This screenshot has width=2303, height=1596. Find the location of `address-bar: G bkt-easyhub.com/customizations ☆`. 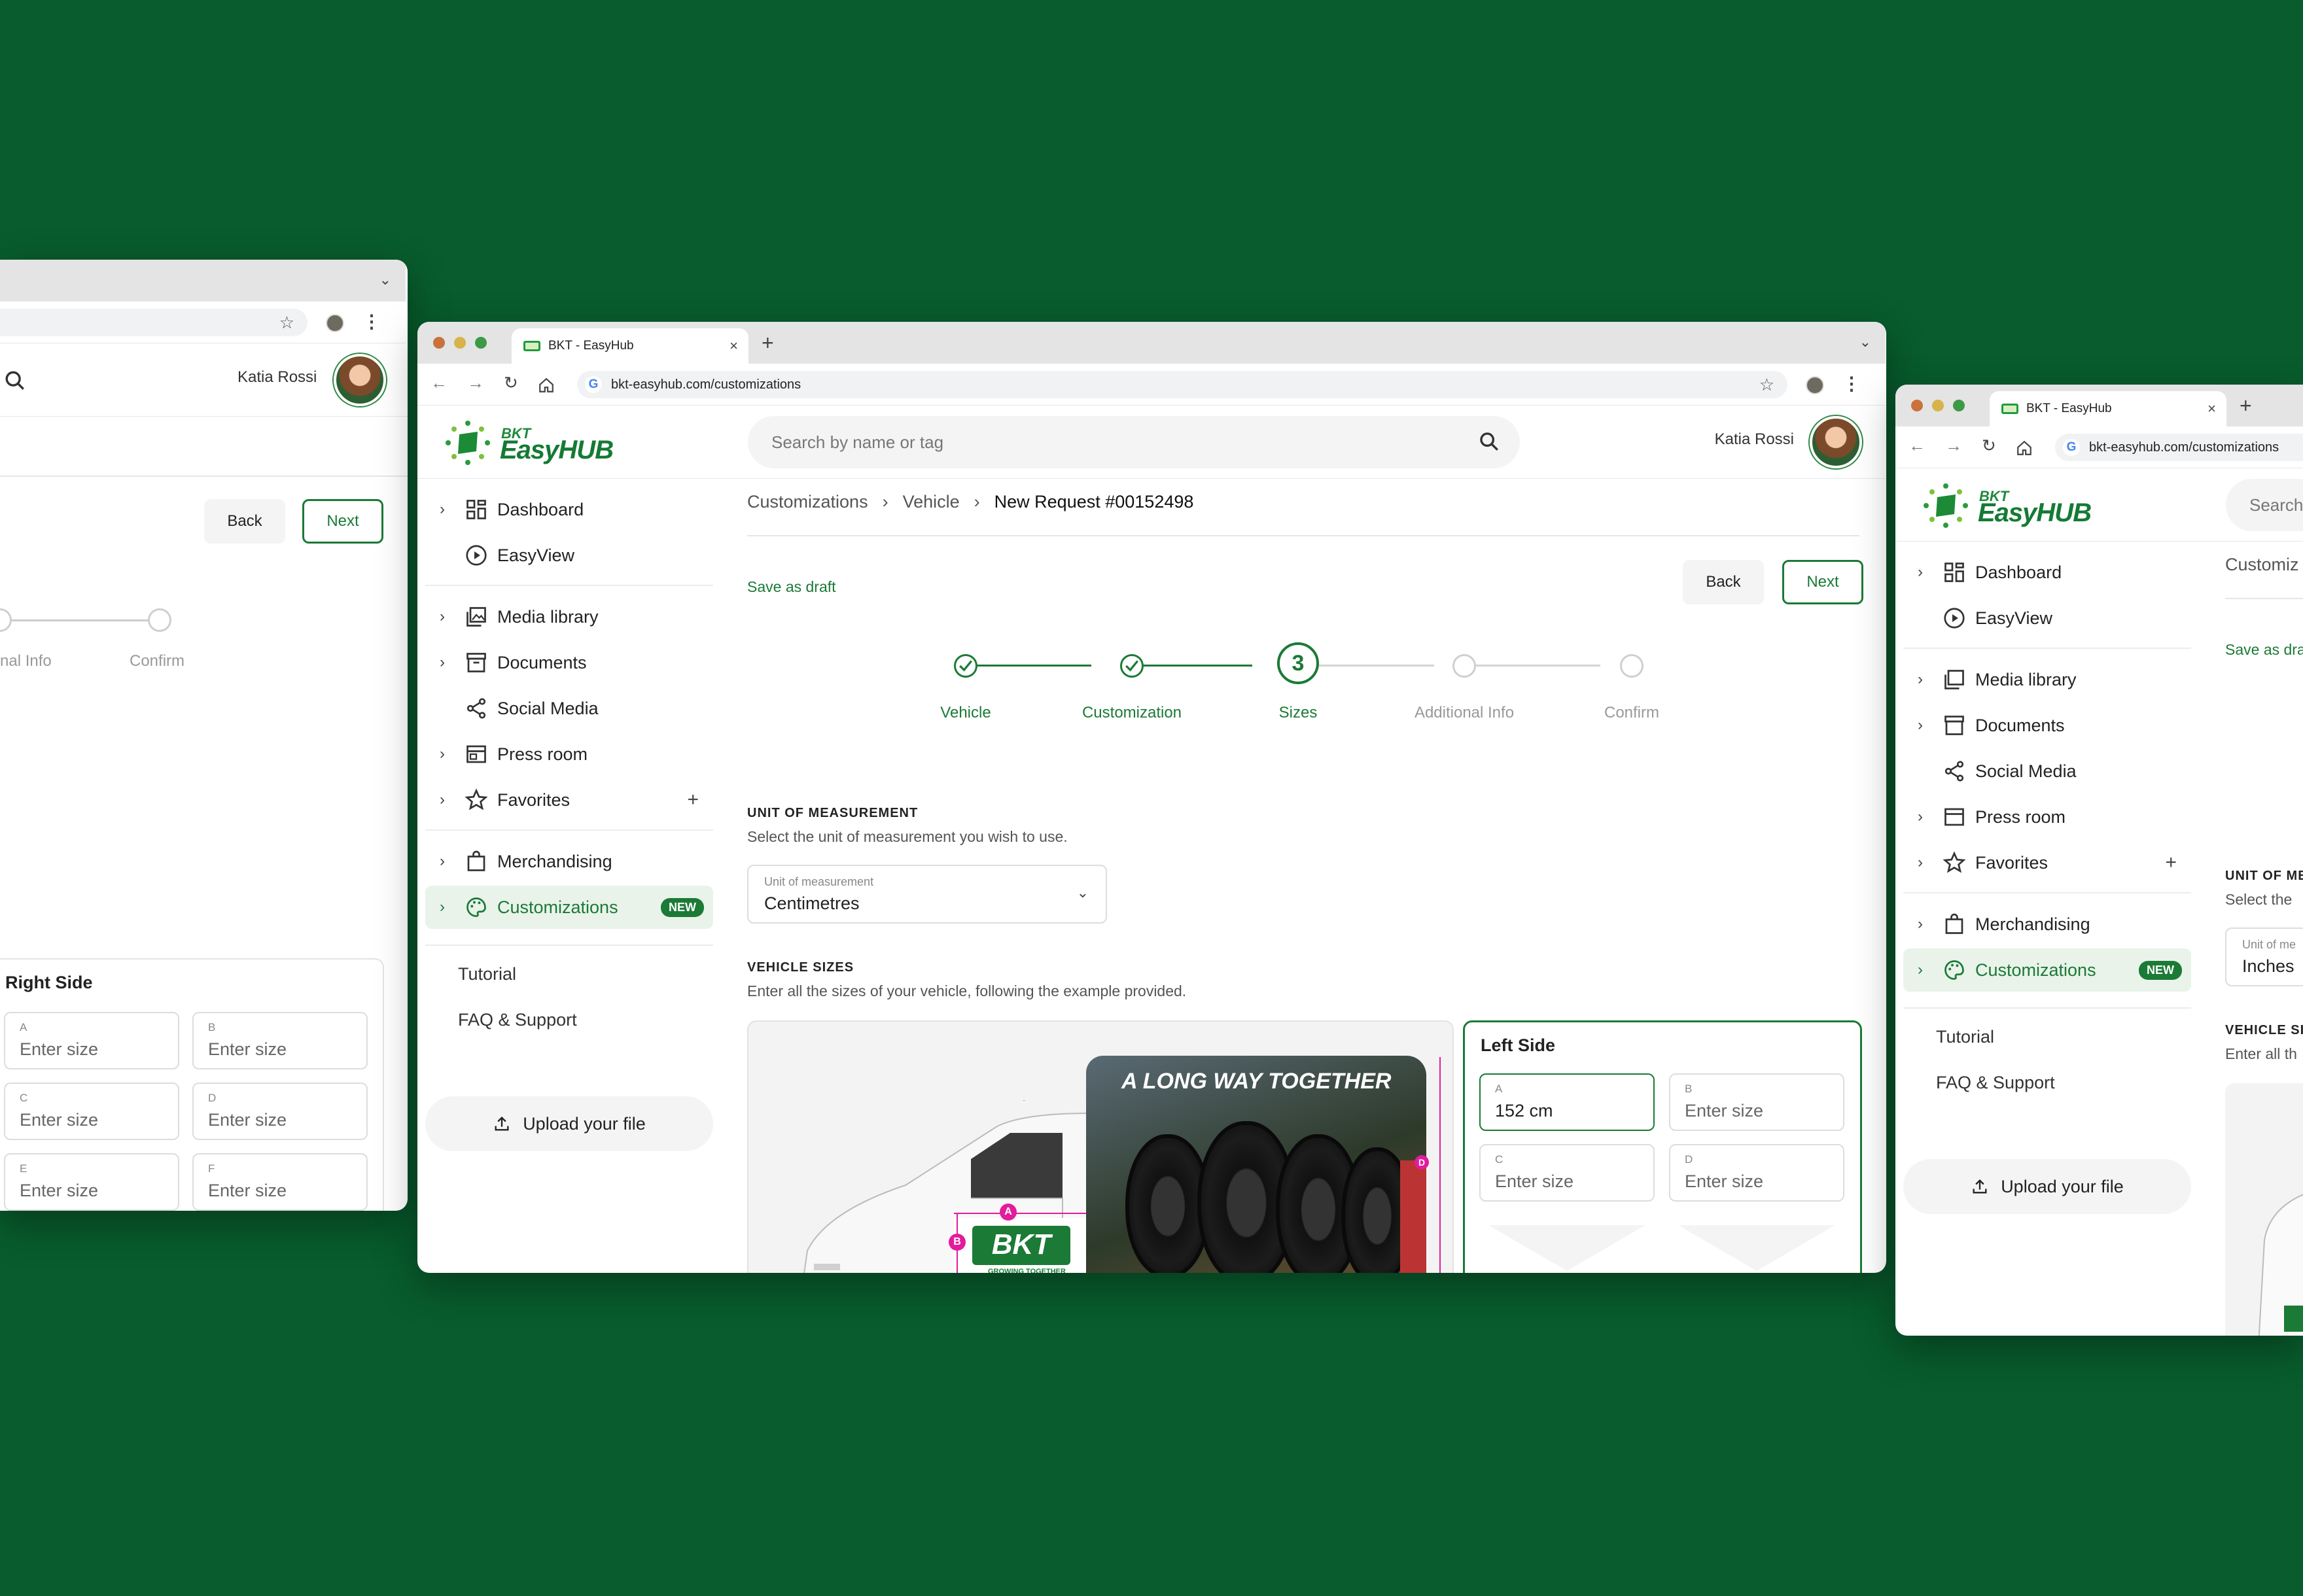

address-bar: G bkt-easyhub.com/customizations ☆ is located at coordinates (1182, 384).